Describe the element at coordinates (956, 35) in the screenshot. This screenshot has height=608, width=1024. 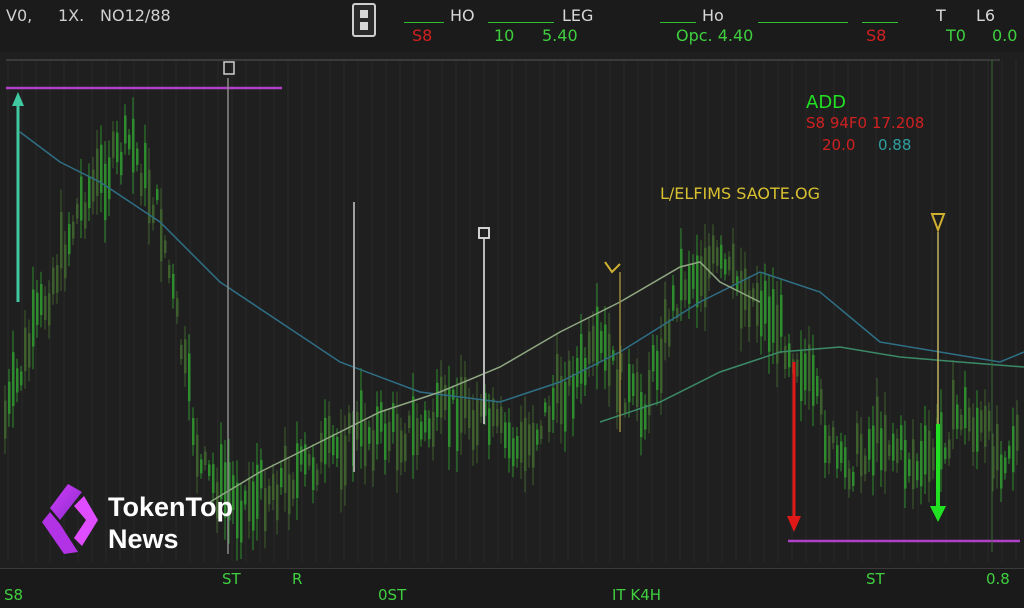
I see `field-5-value-a: T0` at that location.